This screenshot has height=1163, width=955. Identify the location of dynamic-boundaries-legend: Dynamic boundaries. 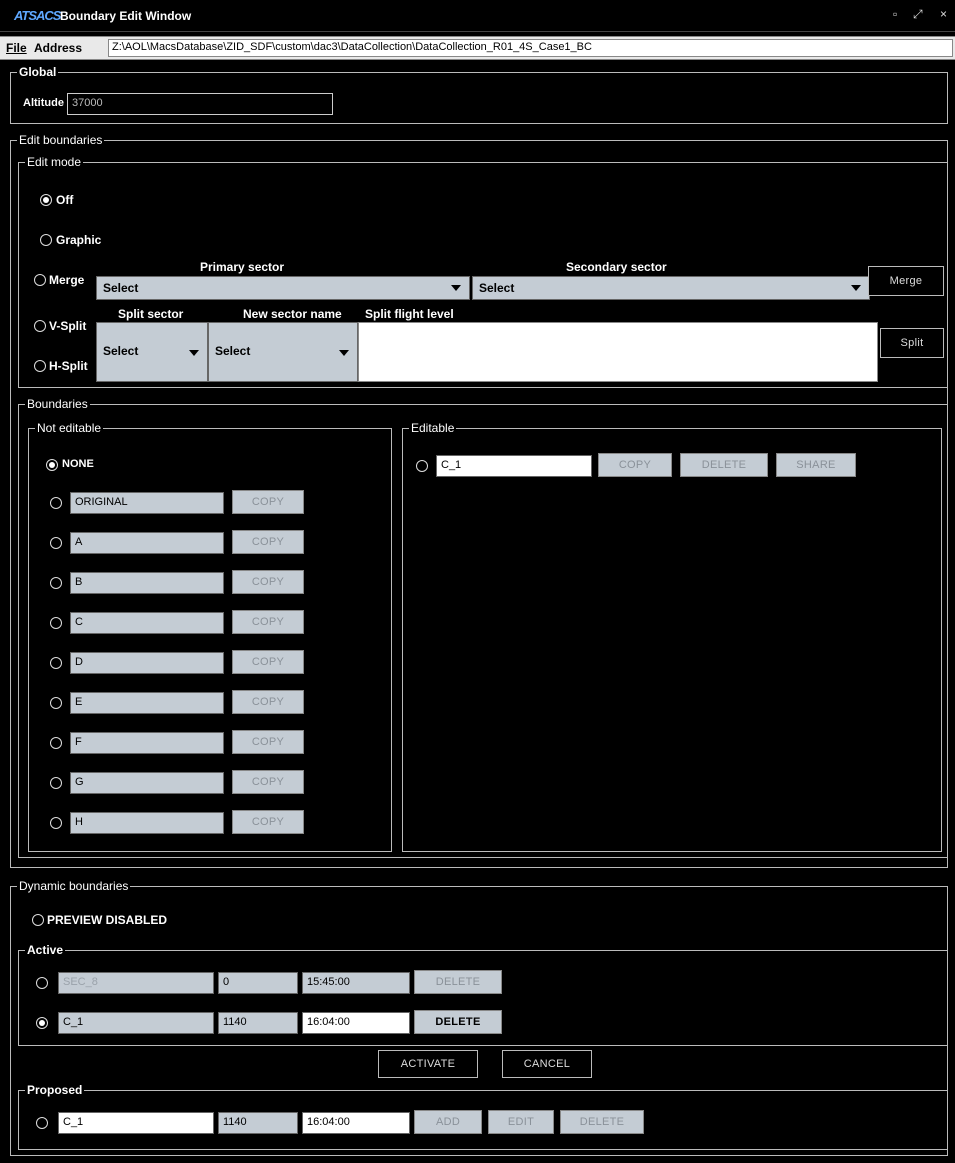
(74, 886).